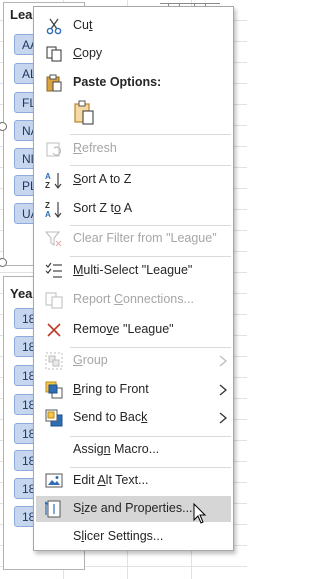 This screenshot has width=320, height=579. I want to click on menu-label: Sort Z to A, so click(103, 208).